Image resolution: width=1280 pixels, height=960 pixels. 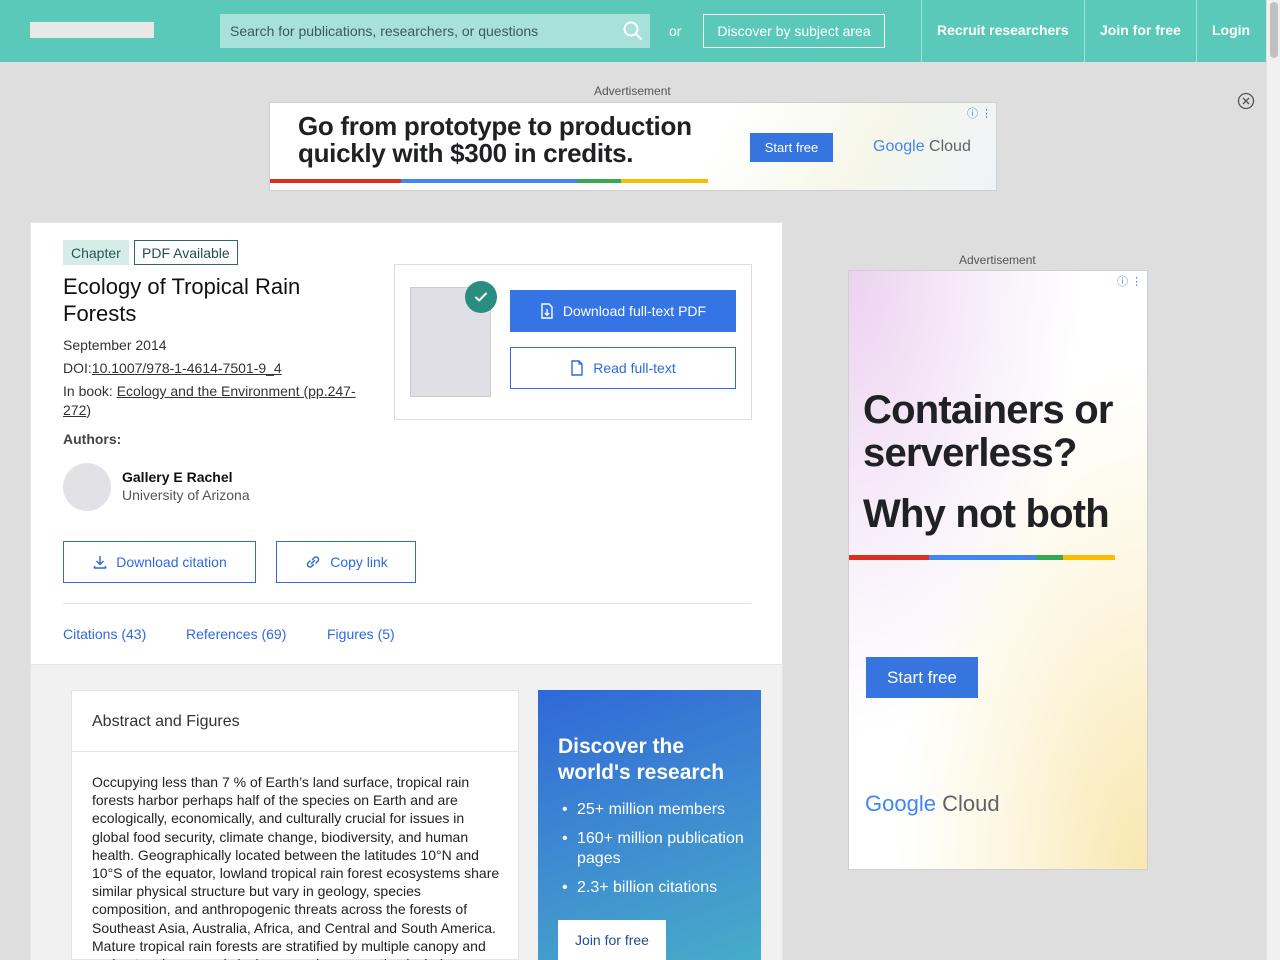 I want to click on download-citation-label: Download citation, so click(x=171, y=562).